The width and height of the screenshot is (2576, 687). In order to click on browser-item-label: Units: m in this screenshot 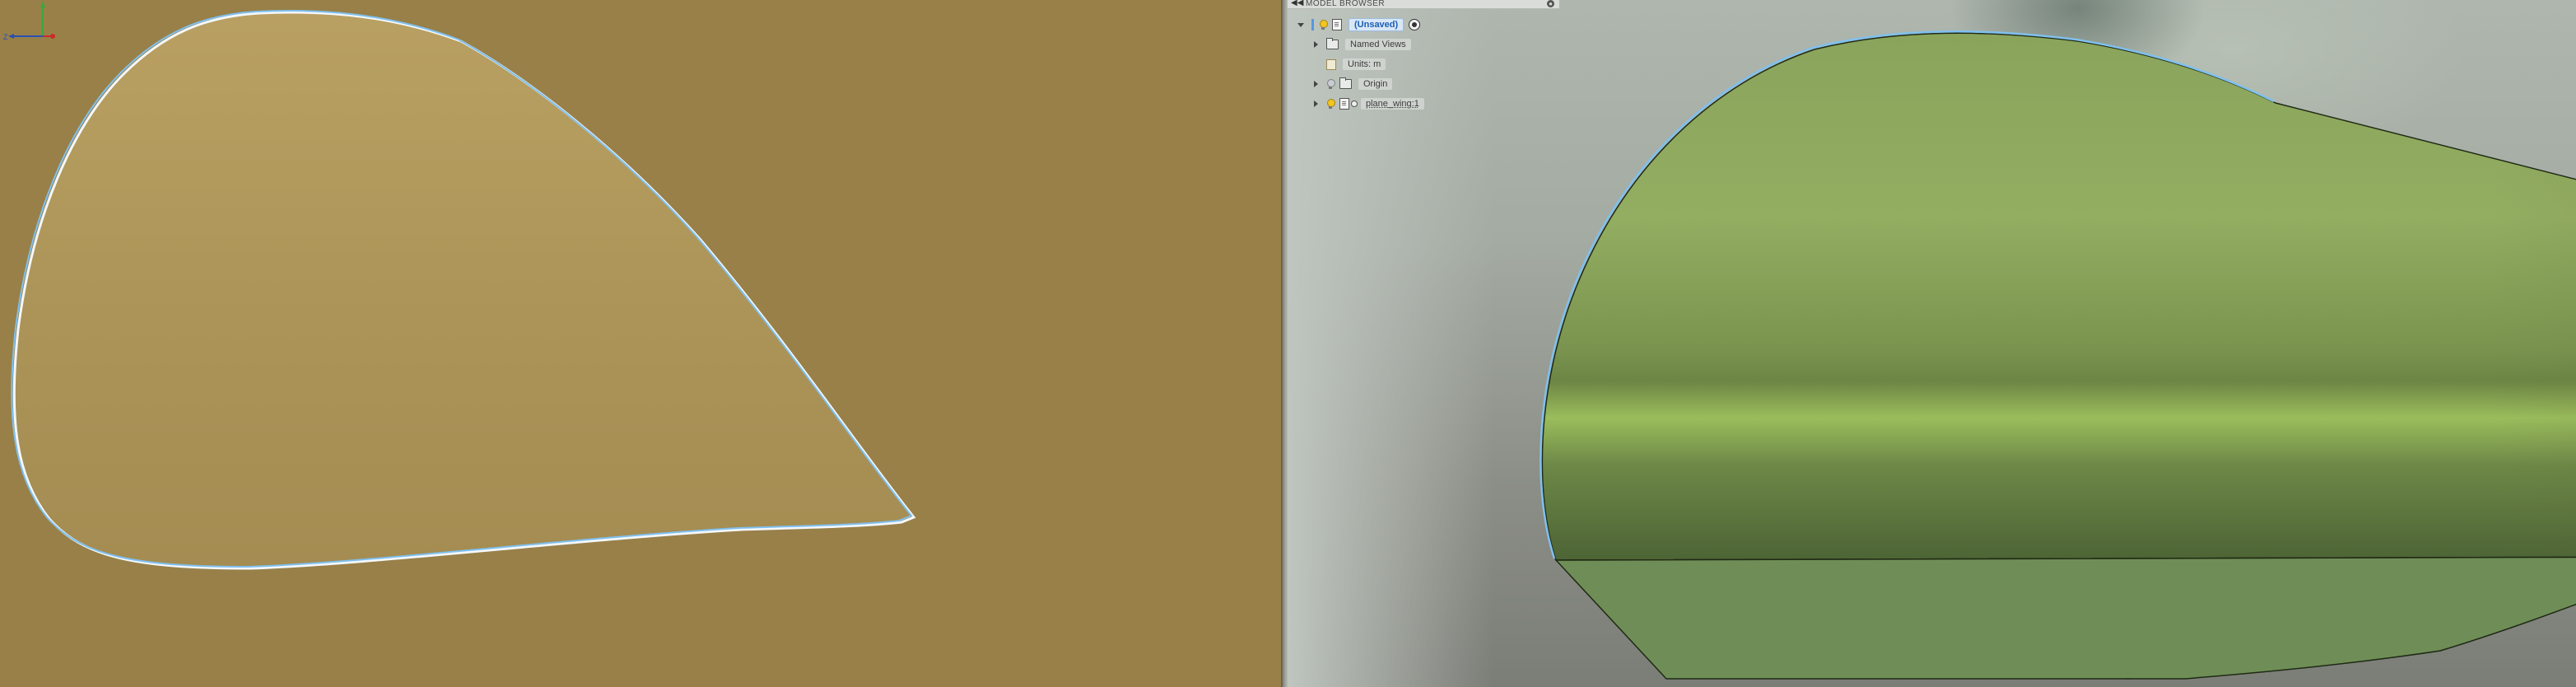, I will do `click(1364, 64)`.